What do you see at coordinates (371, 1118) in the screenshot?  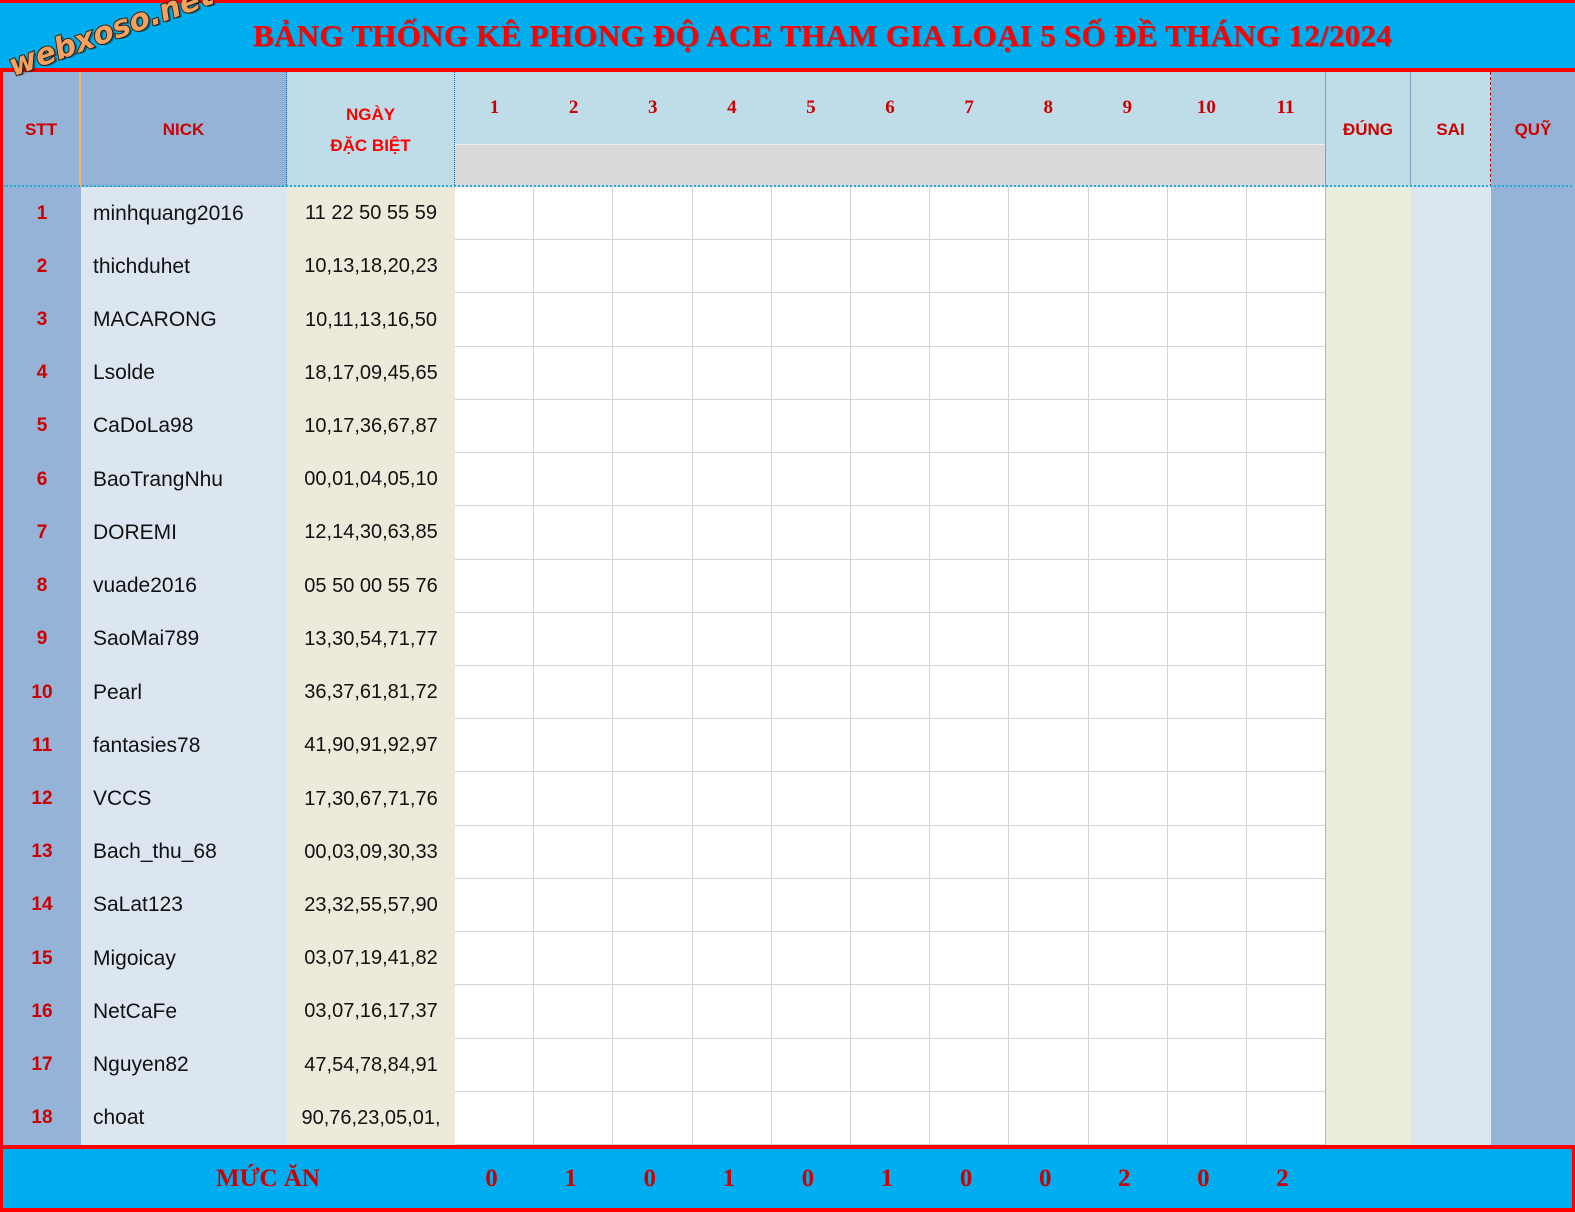 I see `table-row-ngay: 90,76,23,05,01,` at bounding box center [371, 1118].